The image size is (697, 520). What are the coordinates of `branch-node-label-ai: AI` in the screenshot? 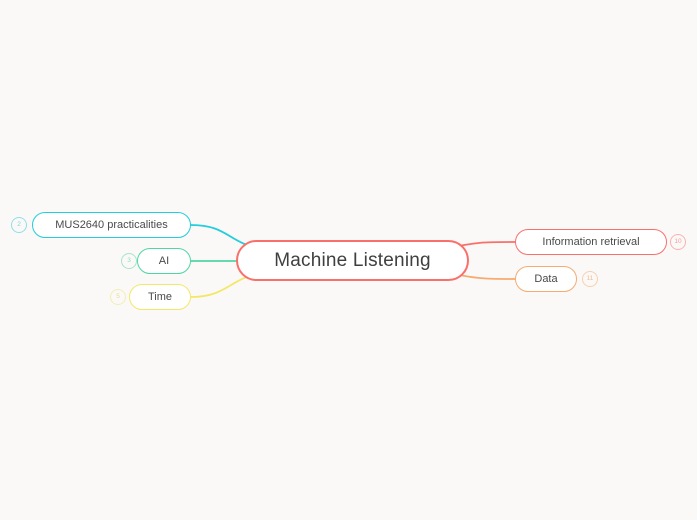 It's located at (164, 260).